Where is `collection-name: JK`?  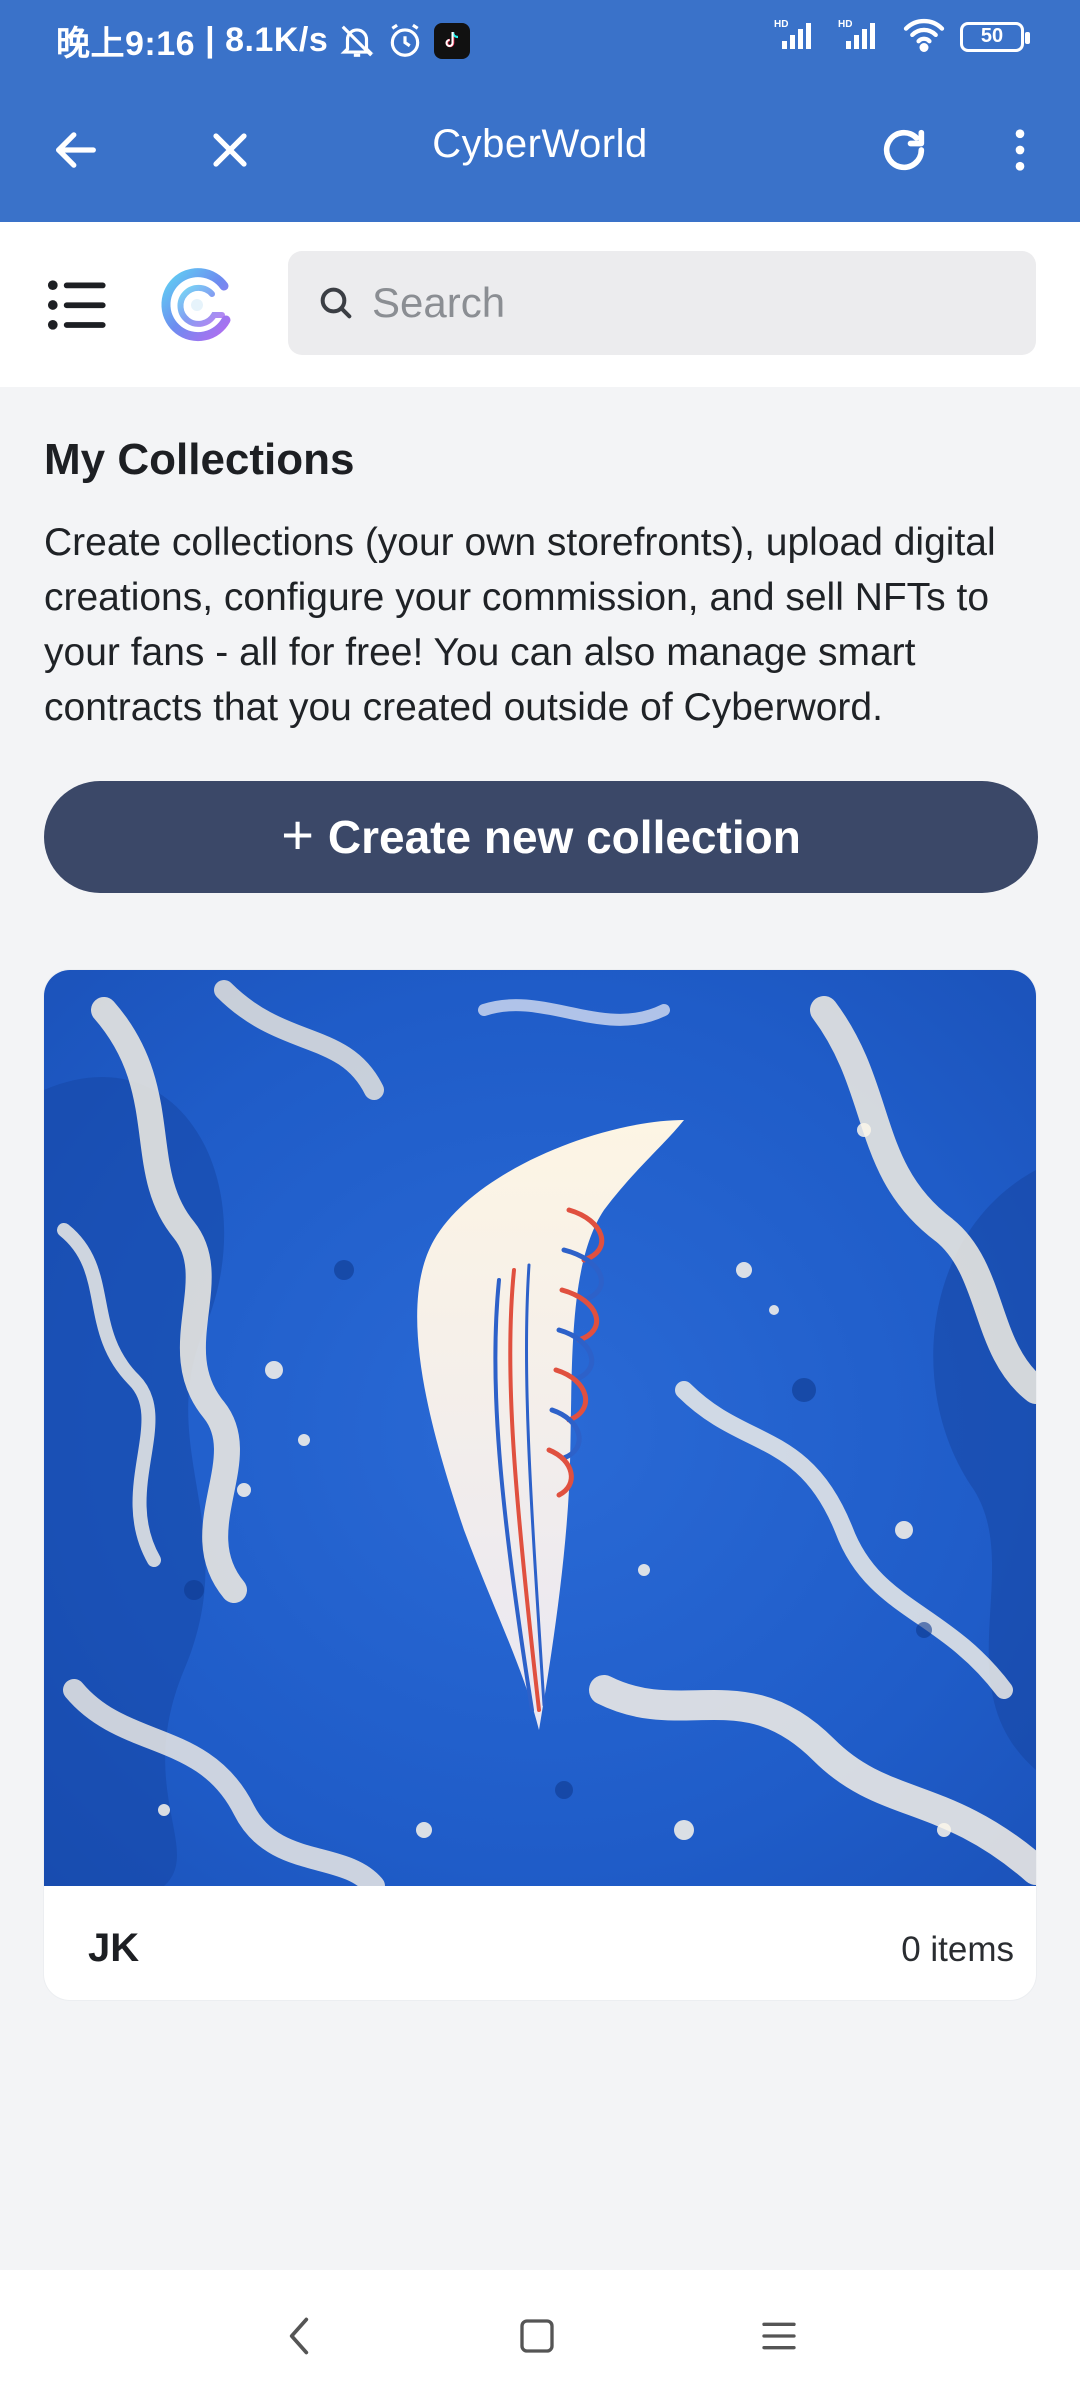
collection-name: JK is located at coordinates (114, 1948).